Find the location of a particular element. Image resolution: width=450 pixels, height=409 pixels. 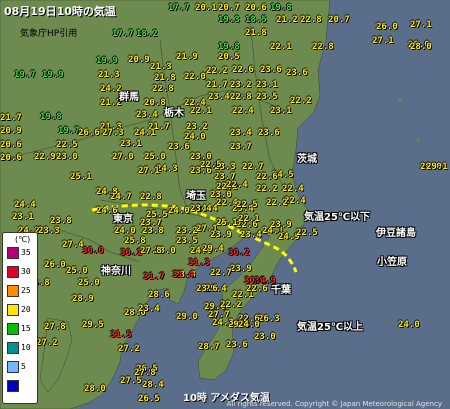

temperature-reading: 25.1 is located at coordinates (81, 177).